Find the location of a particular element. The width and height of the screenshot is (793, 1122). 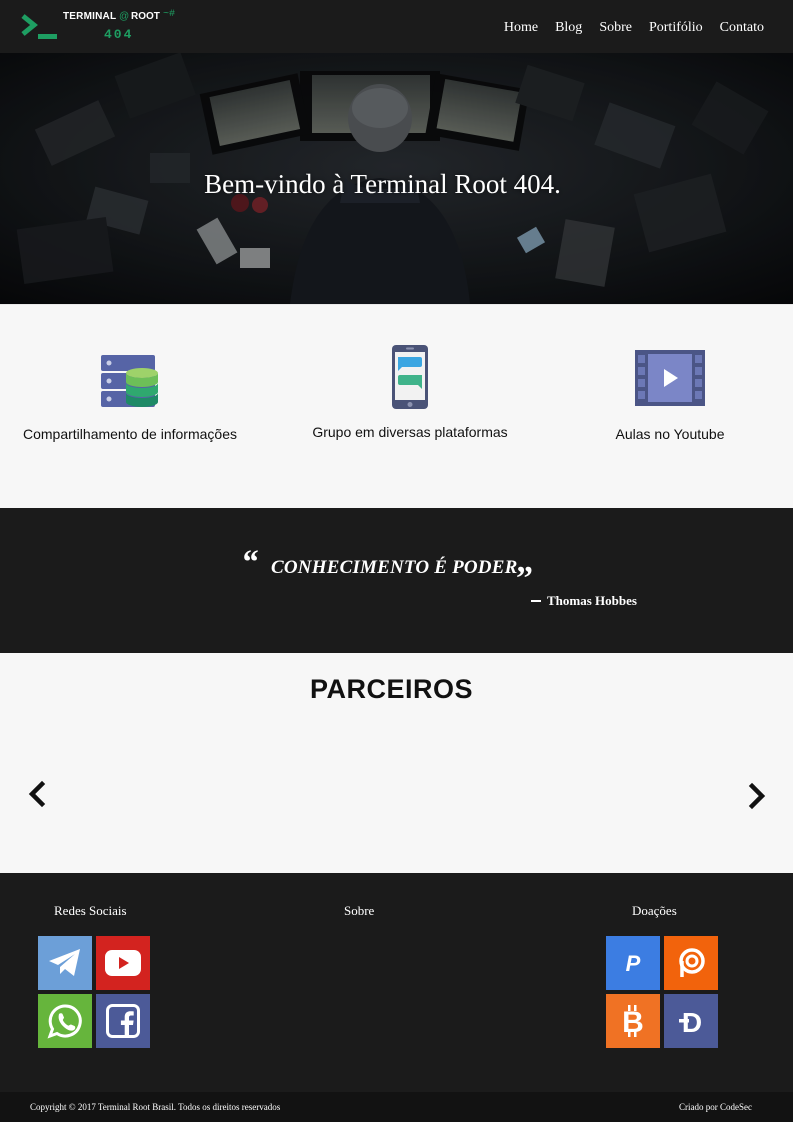

bitcoin-icon: B is located at coordinates (633, 1021).